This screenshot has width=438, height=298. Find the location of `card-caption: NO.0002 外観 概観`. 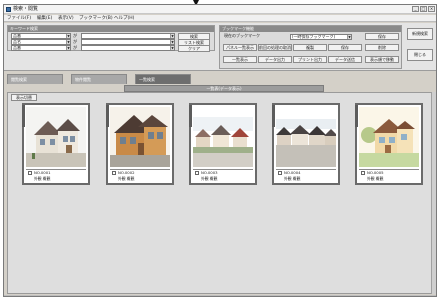

card-caption: NO.0002 外観 概観 is located at coordinates (140, 176).